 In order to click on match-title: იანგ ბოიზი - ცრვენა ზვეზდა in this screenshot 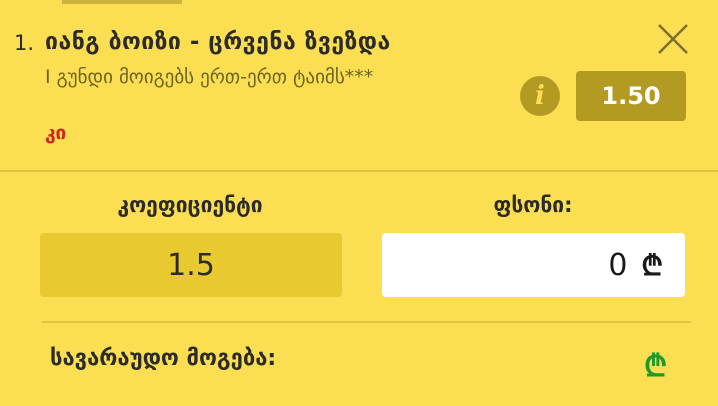, I will do `click(218, 42)`.